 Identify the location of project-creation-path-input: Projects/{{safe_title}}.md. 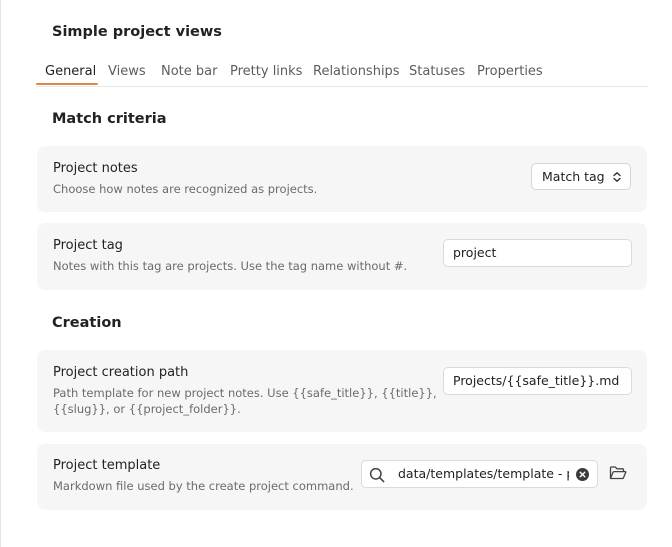
(537, 381).